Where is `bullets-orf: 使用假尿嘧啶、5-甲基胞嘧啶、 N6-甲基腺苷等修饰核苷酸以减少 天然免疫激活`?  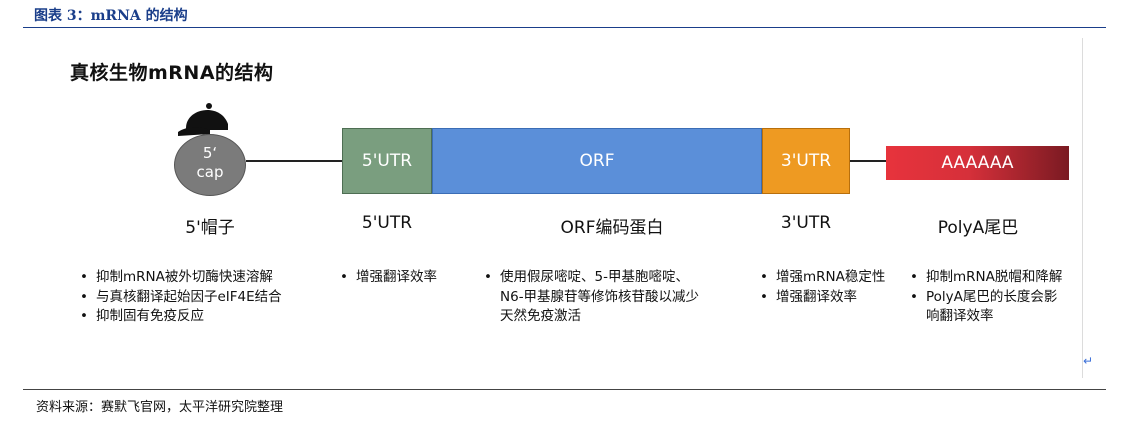
bullets-orf: 使用假尿嘧啶、5-甲基胞嘧啶、 N6-甲基腺苷等修饰核苷酸以减少 天然免疫激活 is located at coordinates (591, 297).